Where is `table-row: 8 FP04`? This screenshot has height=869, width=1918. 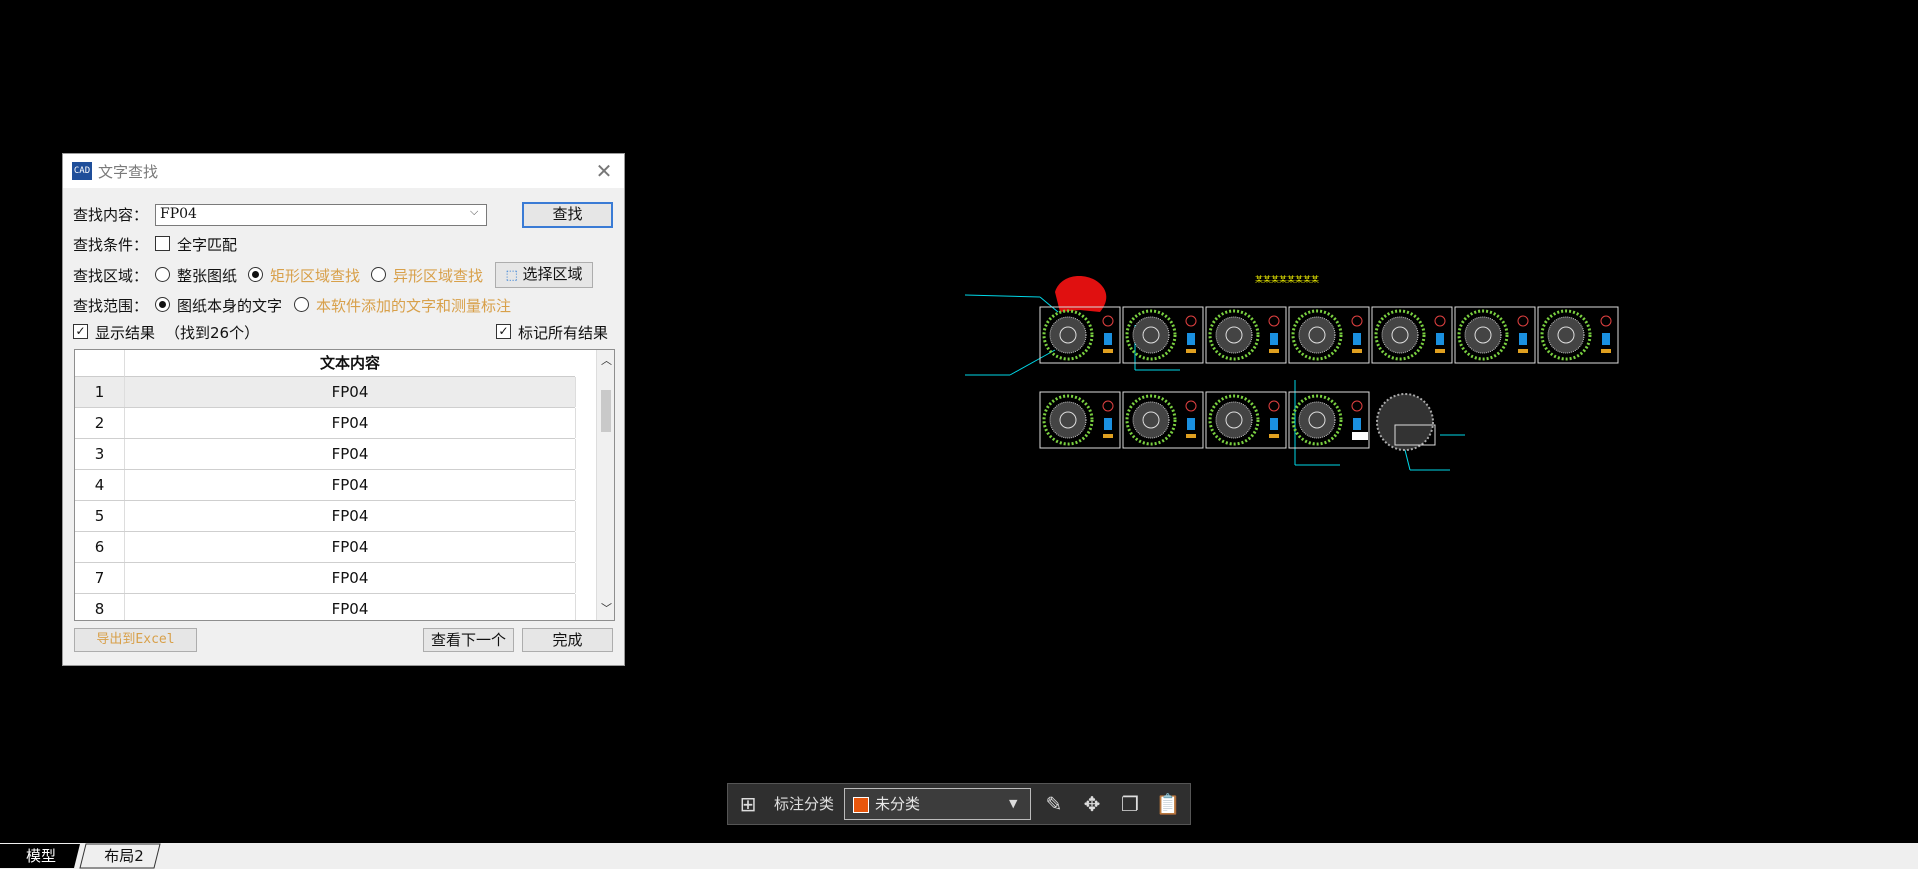
table-row: 8 FP04 is located at coordinates (325, 607).